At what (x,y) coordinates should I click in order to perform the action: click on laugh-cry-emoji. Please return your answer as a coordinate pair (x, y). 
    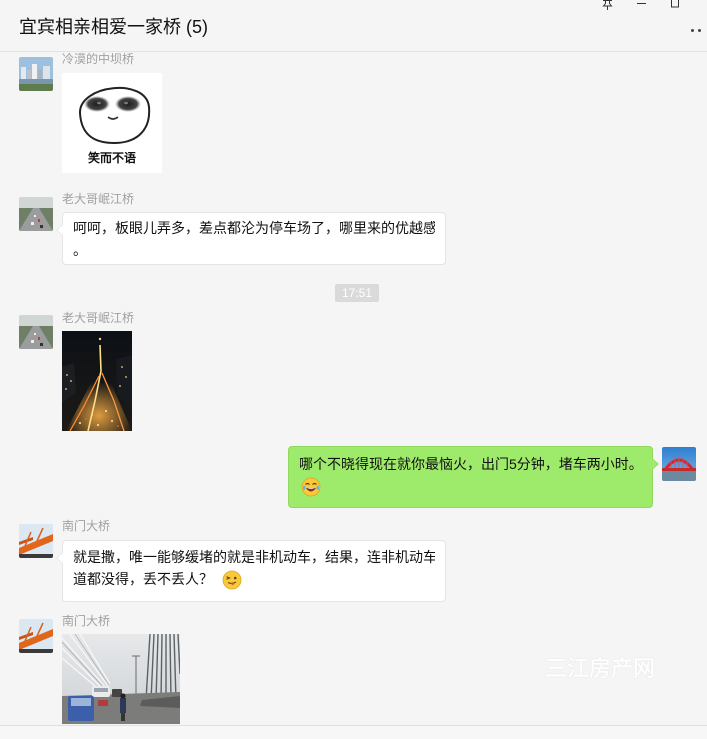
    Looking at the image, I should click on (311, 487).